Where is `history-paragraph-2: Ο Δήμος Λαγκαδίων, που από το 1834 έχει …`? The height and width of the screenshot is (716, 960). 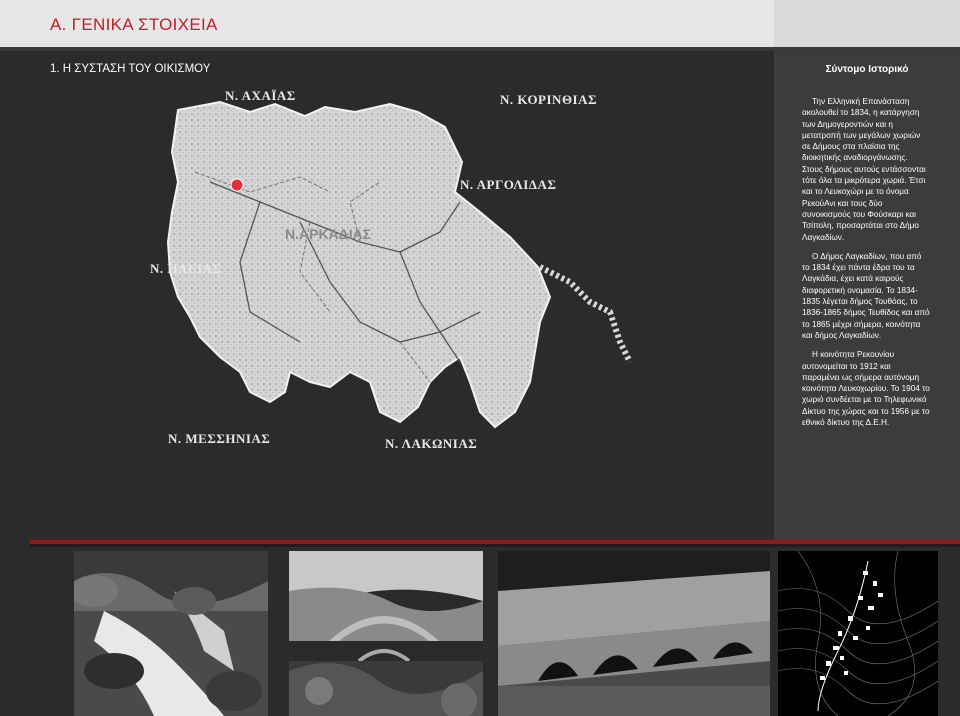
history-paragraph-2: Ο Δήμος Λαγκαδίων, που από το 1834 έχει … is located at coordinates (866, 295).